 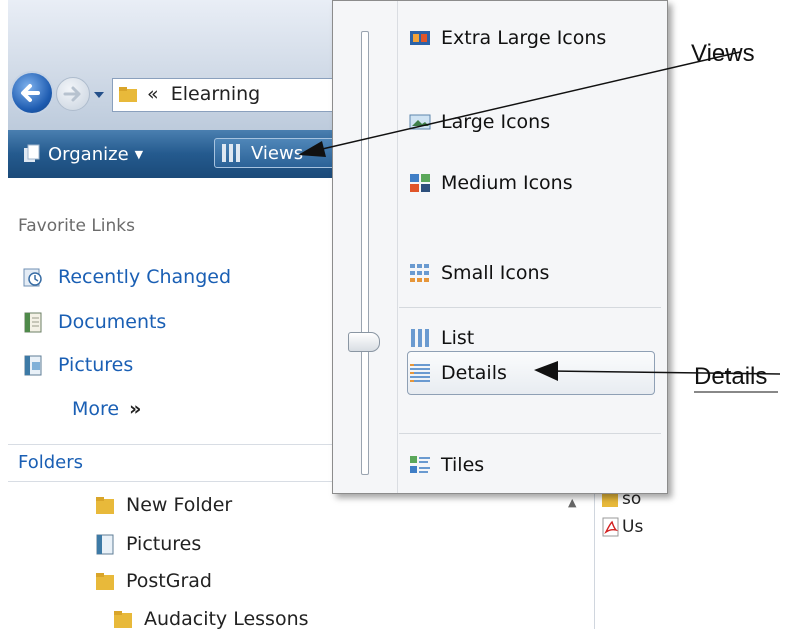 I want to click on details-callout-arrowhead, so click(x=546, y=371).